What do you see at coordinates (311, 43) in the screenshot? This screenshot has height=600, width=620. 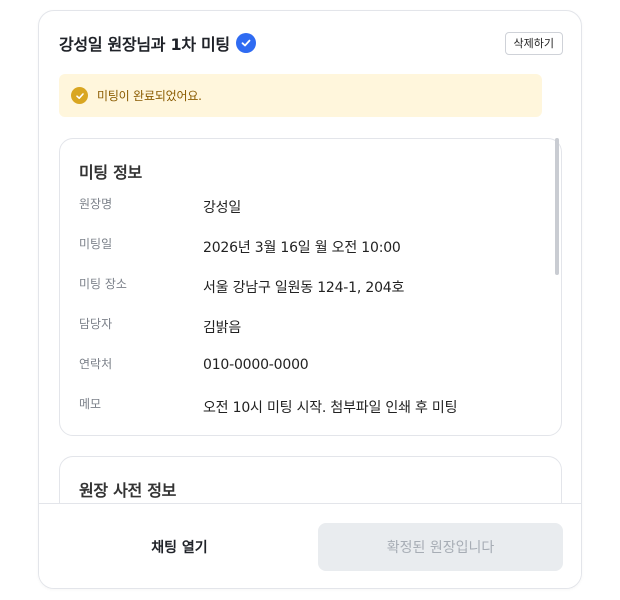 I see `card-header: 강성일 원장님과 1차 미팅 삭제하기` at bounding box center [311, 43].